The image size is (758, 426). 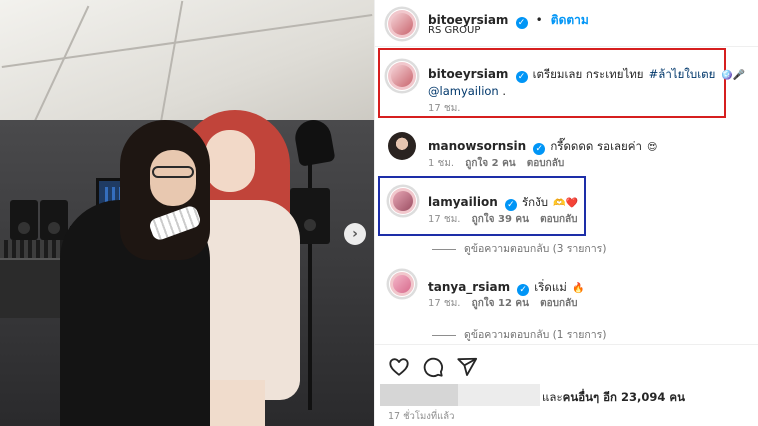 What do you see at coordinates (399, 367) in the screenshot?
I see `heart-icon` at bounding box center [399, 367].